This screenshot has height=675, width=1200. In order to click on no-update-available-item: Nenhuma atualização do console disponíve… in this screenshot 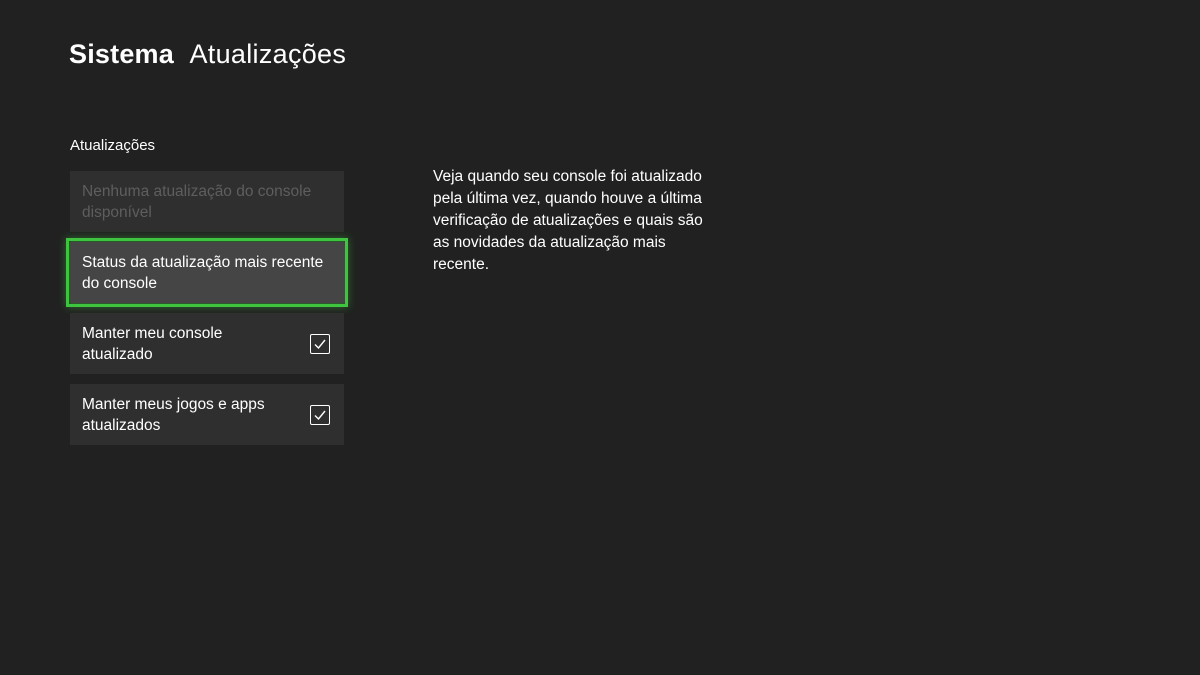, I will do `click(207, 201)`.